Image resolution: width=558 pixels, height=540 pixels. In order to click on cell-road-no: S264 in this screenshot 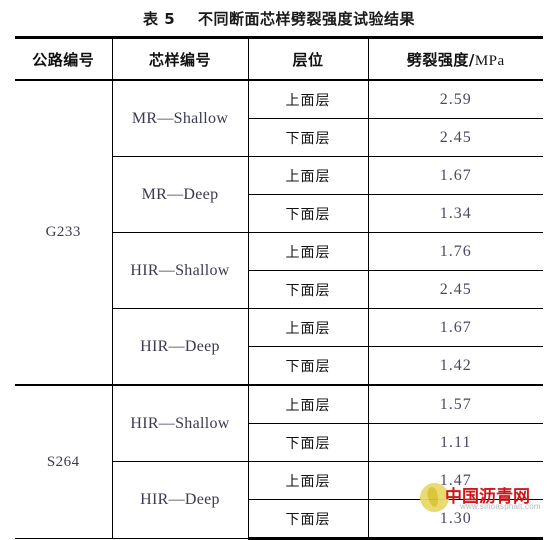, I will do `click(64, 461)`.